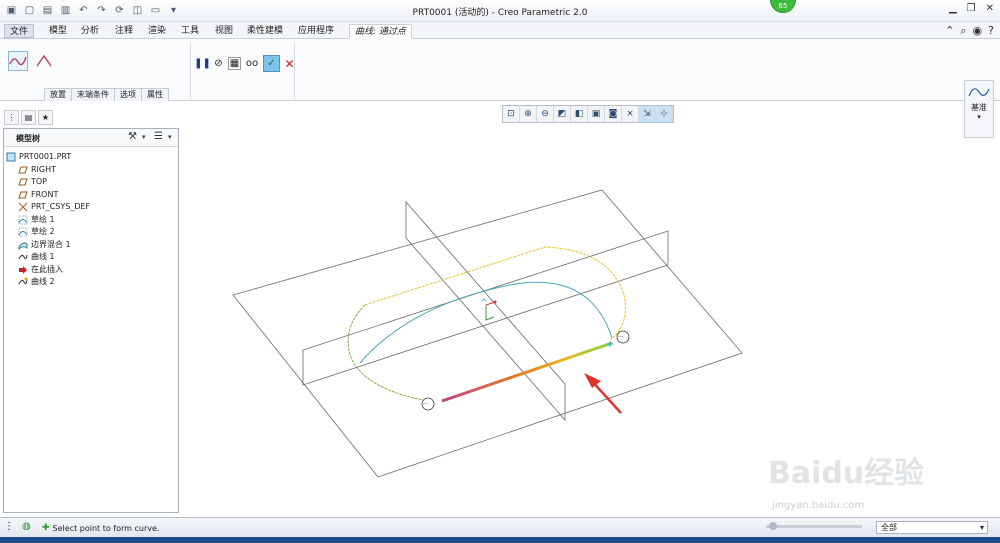 The image size is (1000, 543). Describe the element at coordinates (51, 244) in the screenshot. I see `tree-item-label: 边界混合 1` at that location.